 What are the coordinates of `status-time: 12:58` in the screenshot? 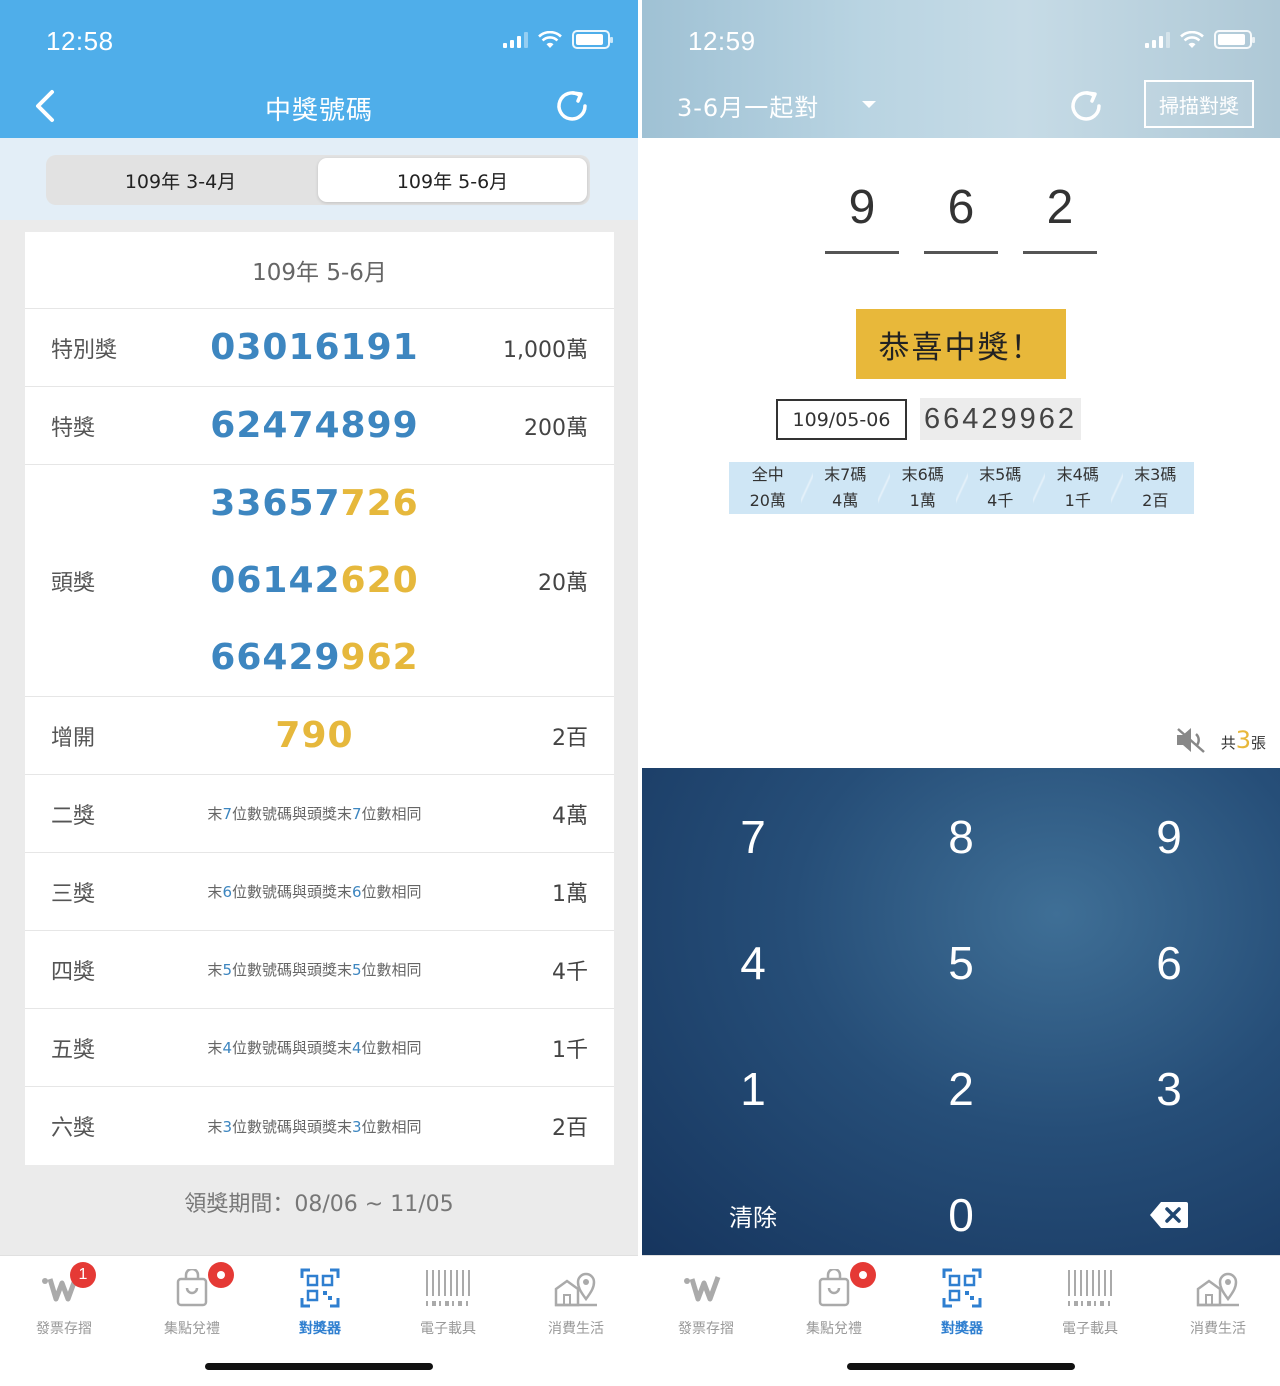 It's located at (80, 41).